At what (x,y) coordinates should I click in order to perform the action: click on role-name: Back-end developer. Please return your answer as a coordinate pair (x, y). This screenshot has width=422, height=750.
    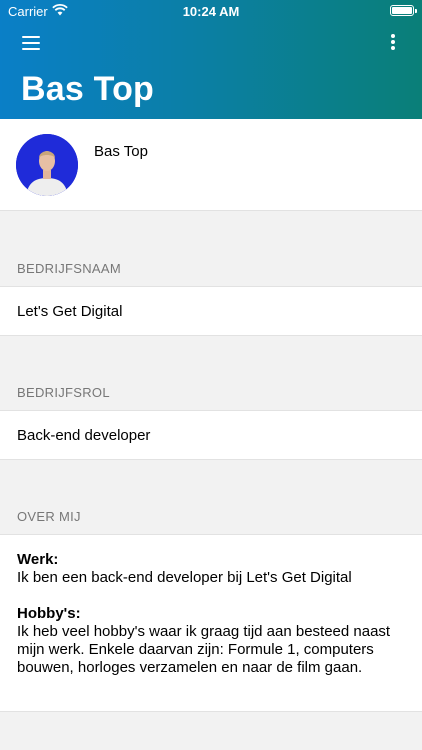
    Looking at the image, I should click on (84, 435).